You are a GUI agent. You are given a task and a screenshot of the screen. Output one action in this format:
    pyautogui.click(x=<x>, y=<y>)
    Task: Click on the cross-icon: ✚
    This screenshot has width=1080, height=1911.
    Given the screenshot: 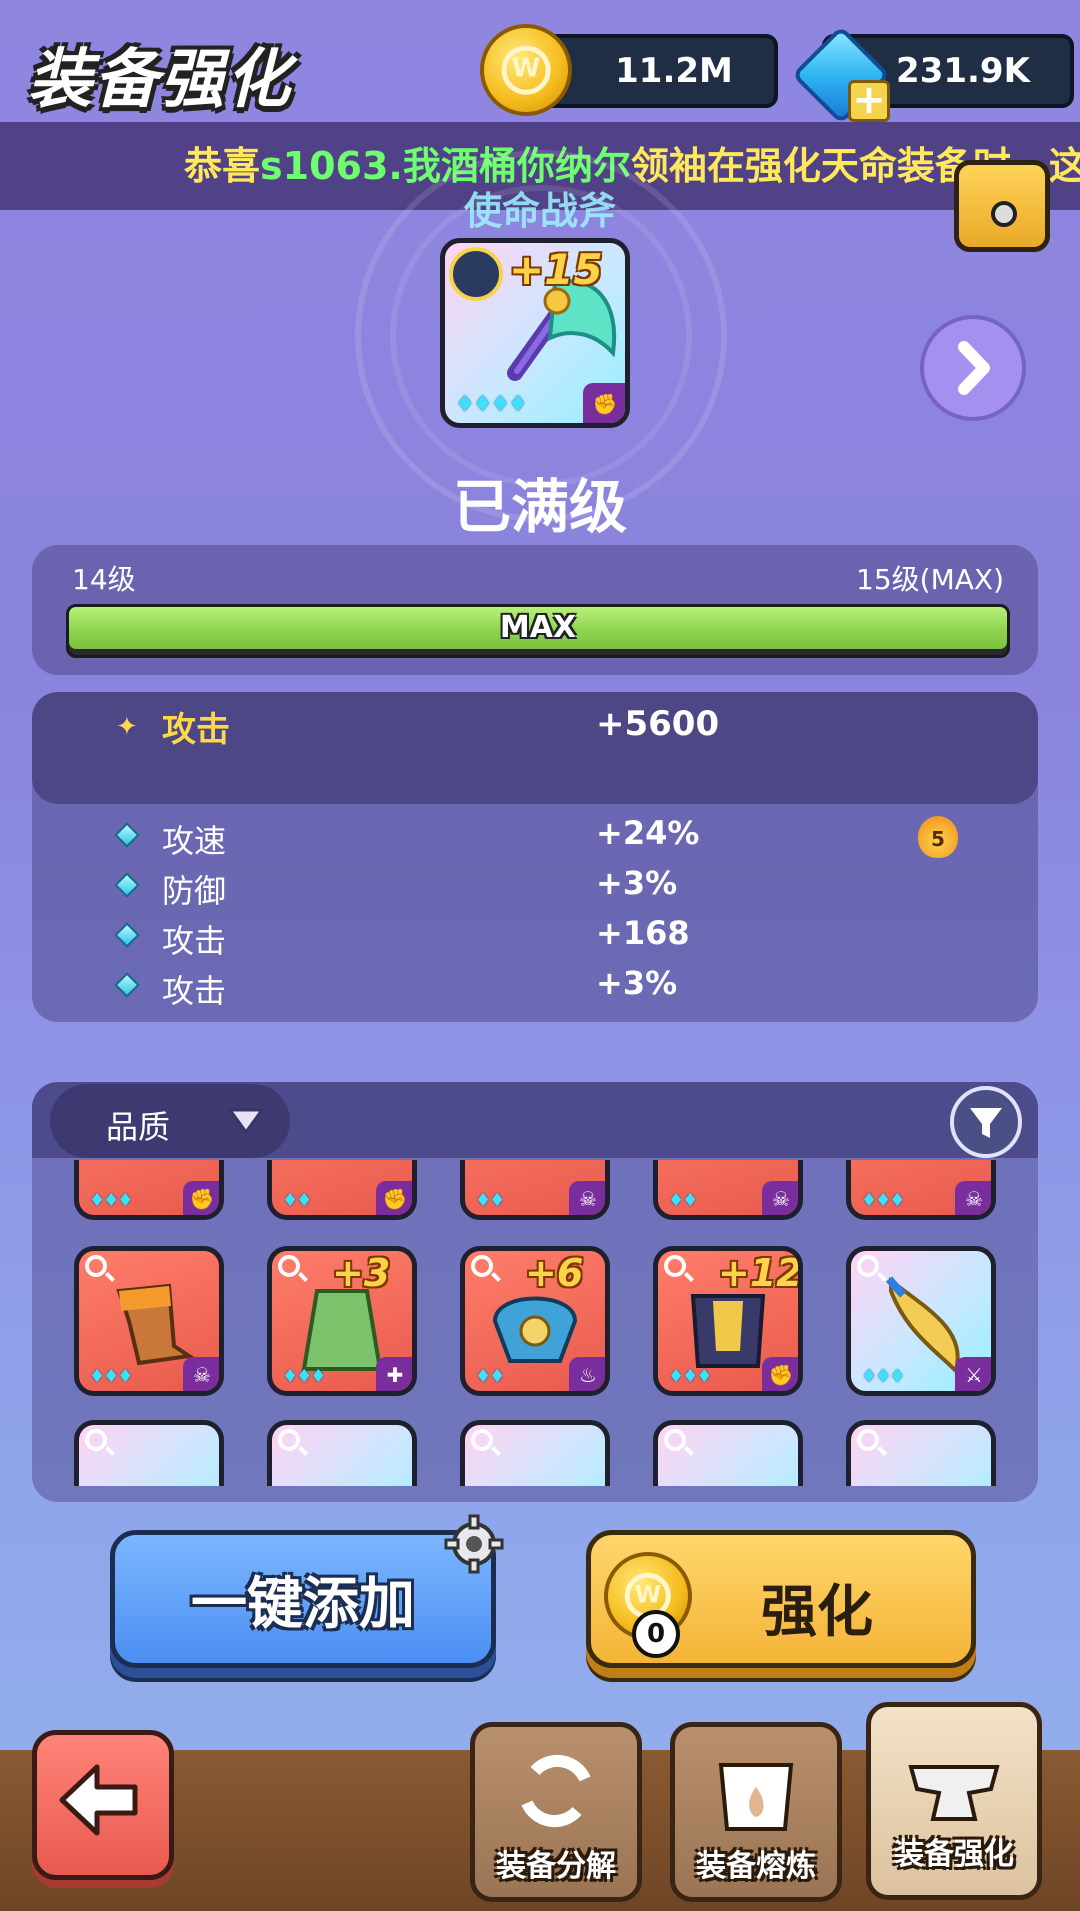 What is the action you would take?
    pyautogui.click(x=394, y=1374)
    